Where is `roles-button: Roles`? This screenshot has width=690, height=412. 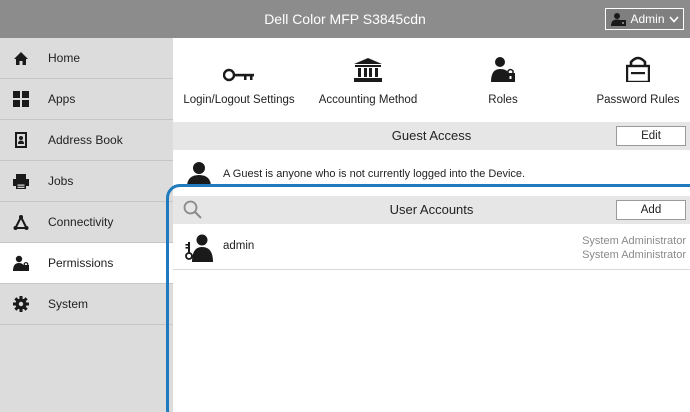 roles-button: Roles is located at coordinates (503, 79).